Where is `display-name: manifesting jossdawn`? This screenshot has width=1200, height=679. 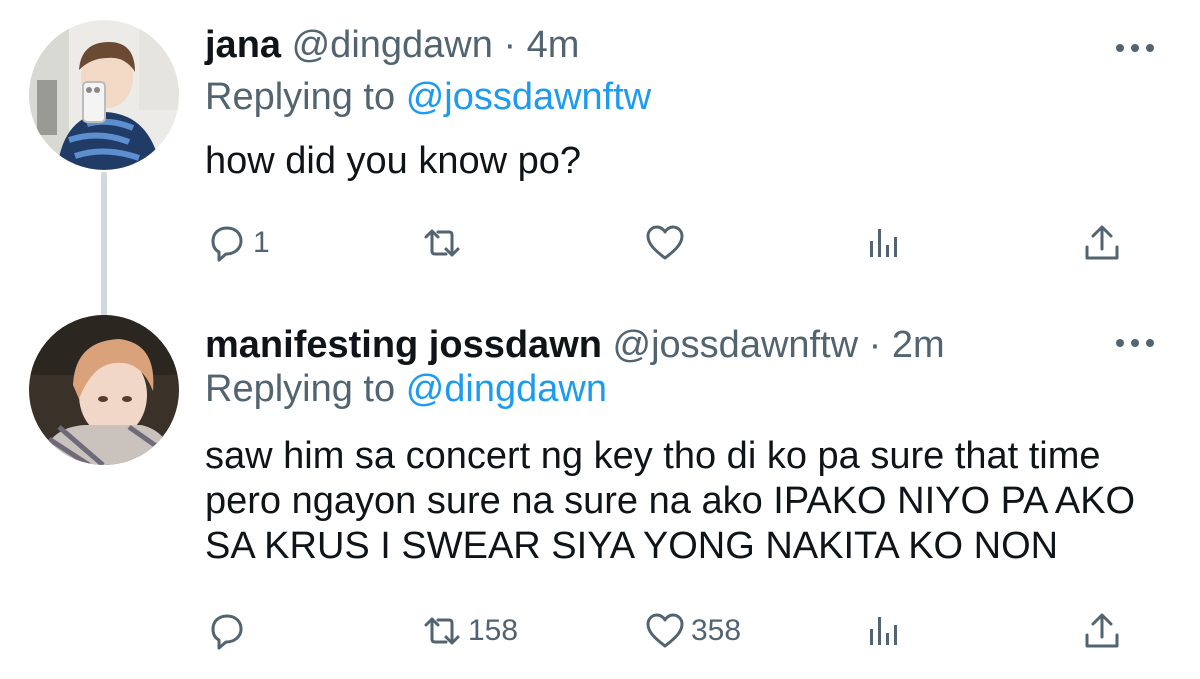 display-name: manifesting jossdawn is located at coordinates (403, 345).